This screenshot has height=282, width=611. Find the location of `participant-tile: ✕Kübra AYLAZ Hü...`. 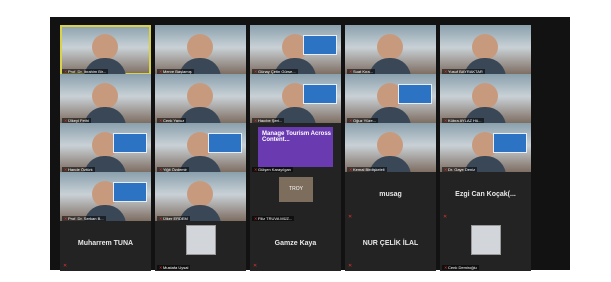

participant-tile: ✕Kübra AYLAZ Hü... is located at coordinates (485, 99).